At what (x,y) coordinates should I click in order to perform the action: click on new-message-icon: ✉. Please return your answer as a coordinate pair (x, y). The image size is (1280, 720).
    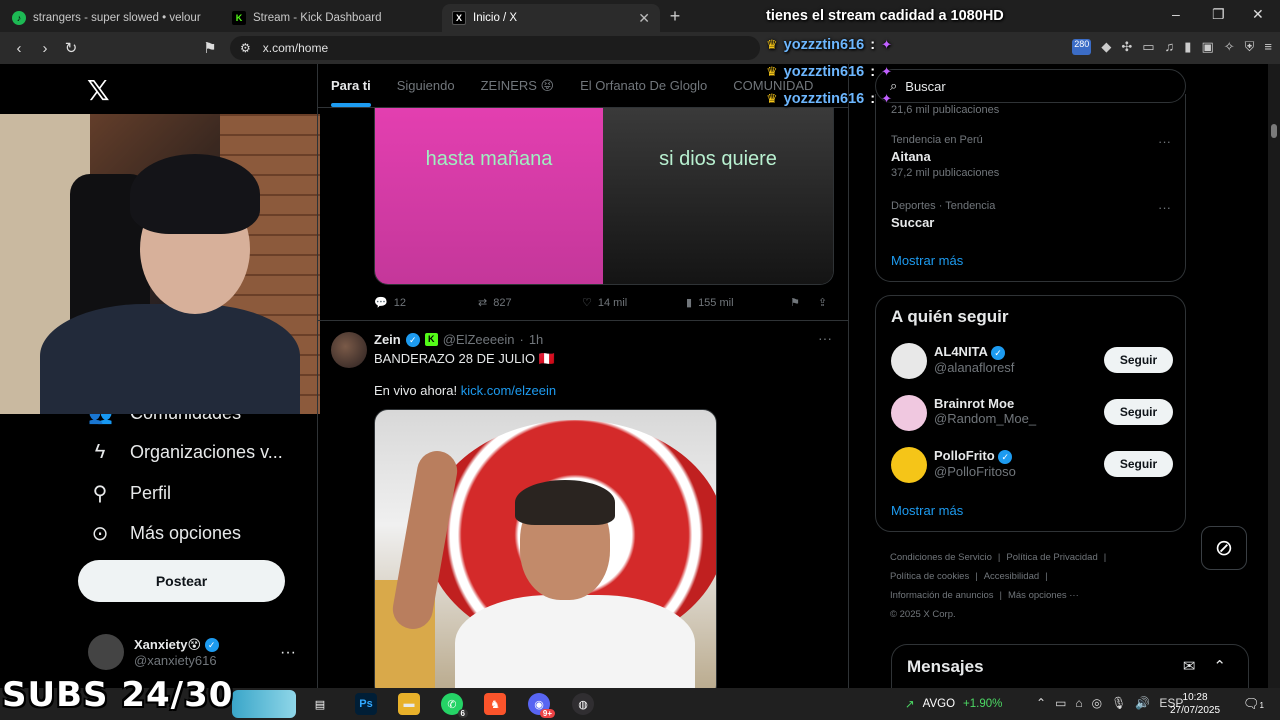
    Looking at the image, I should click on (1189, 666).